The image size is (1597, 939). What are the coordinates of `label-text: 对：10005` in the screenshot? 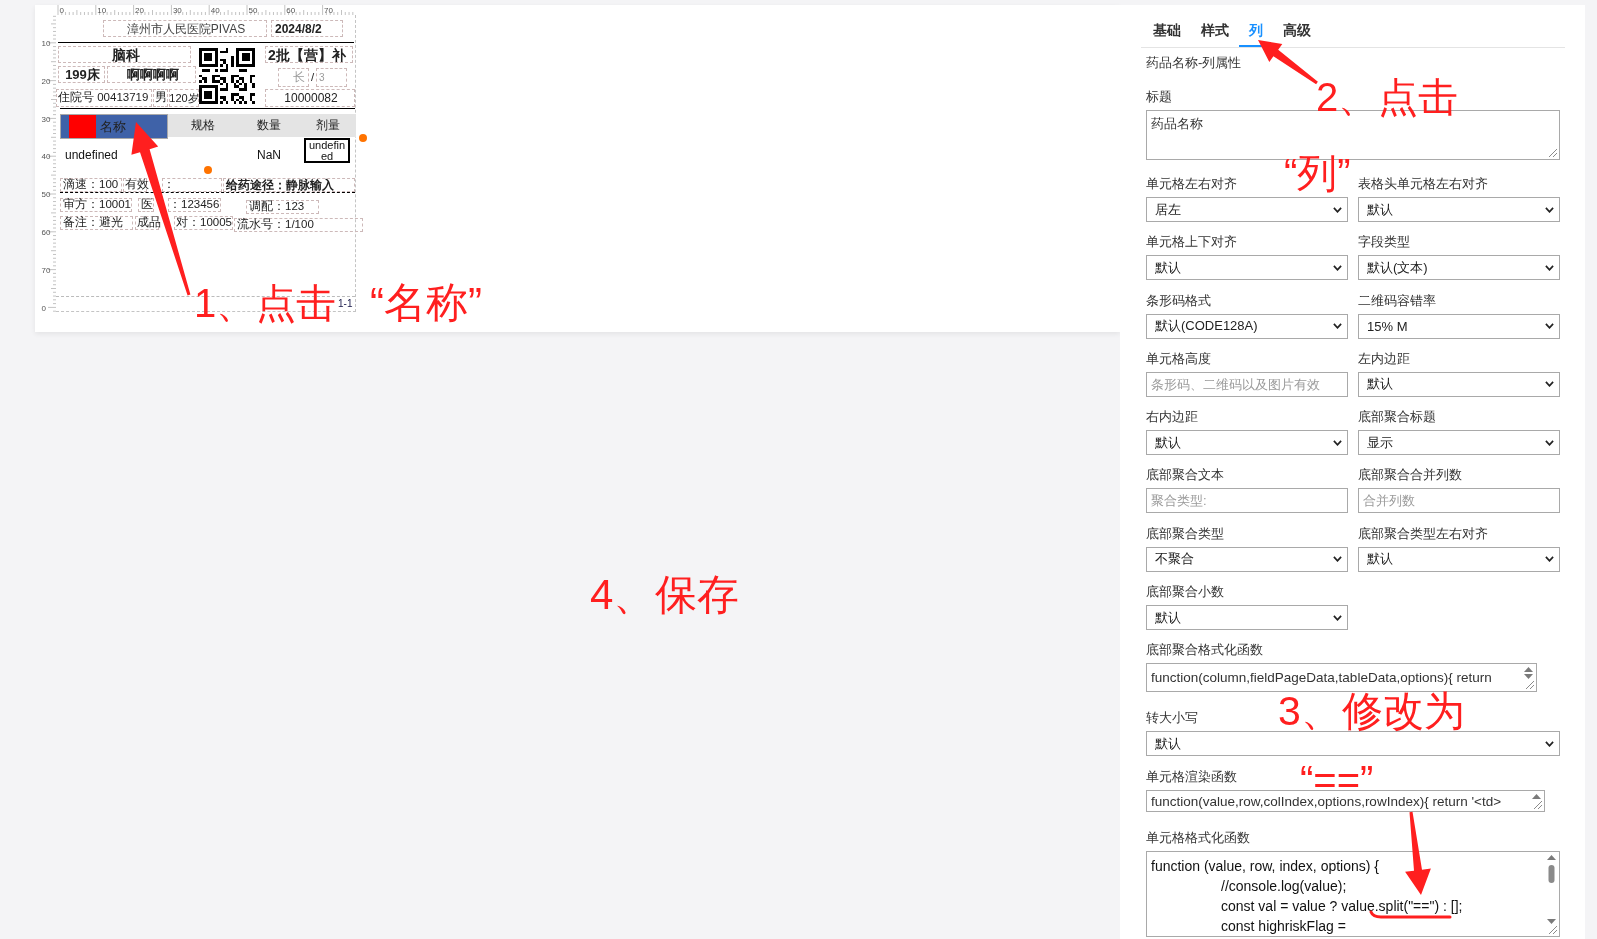 It's located at (203, 223).